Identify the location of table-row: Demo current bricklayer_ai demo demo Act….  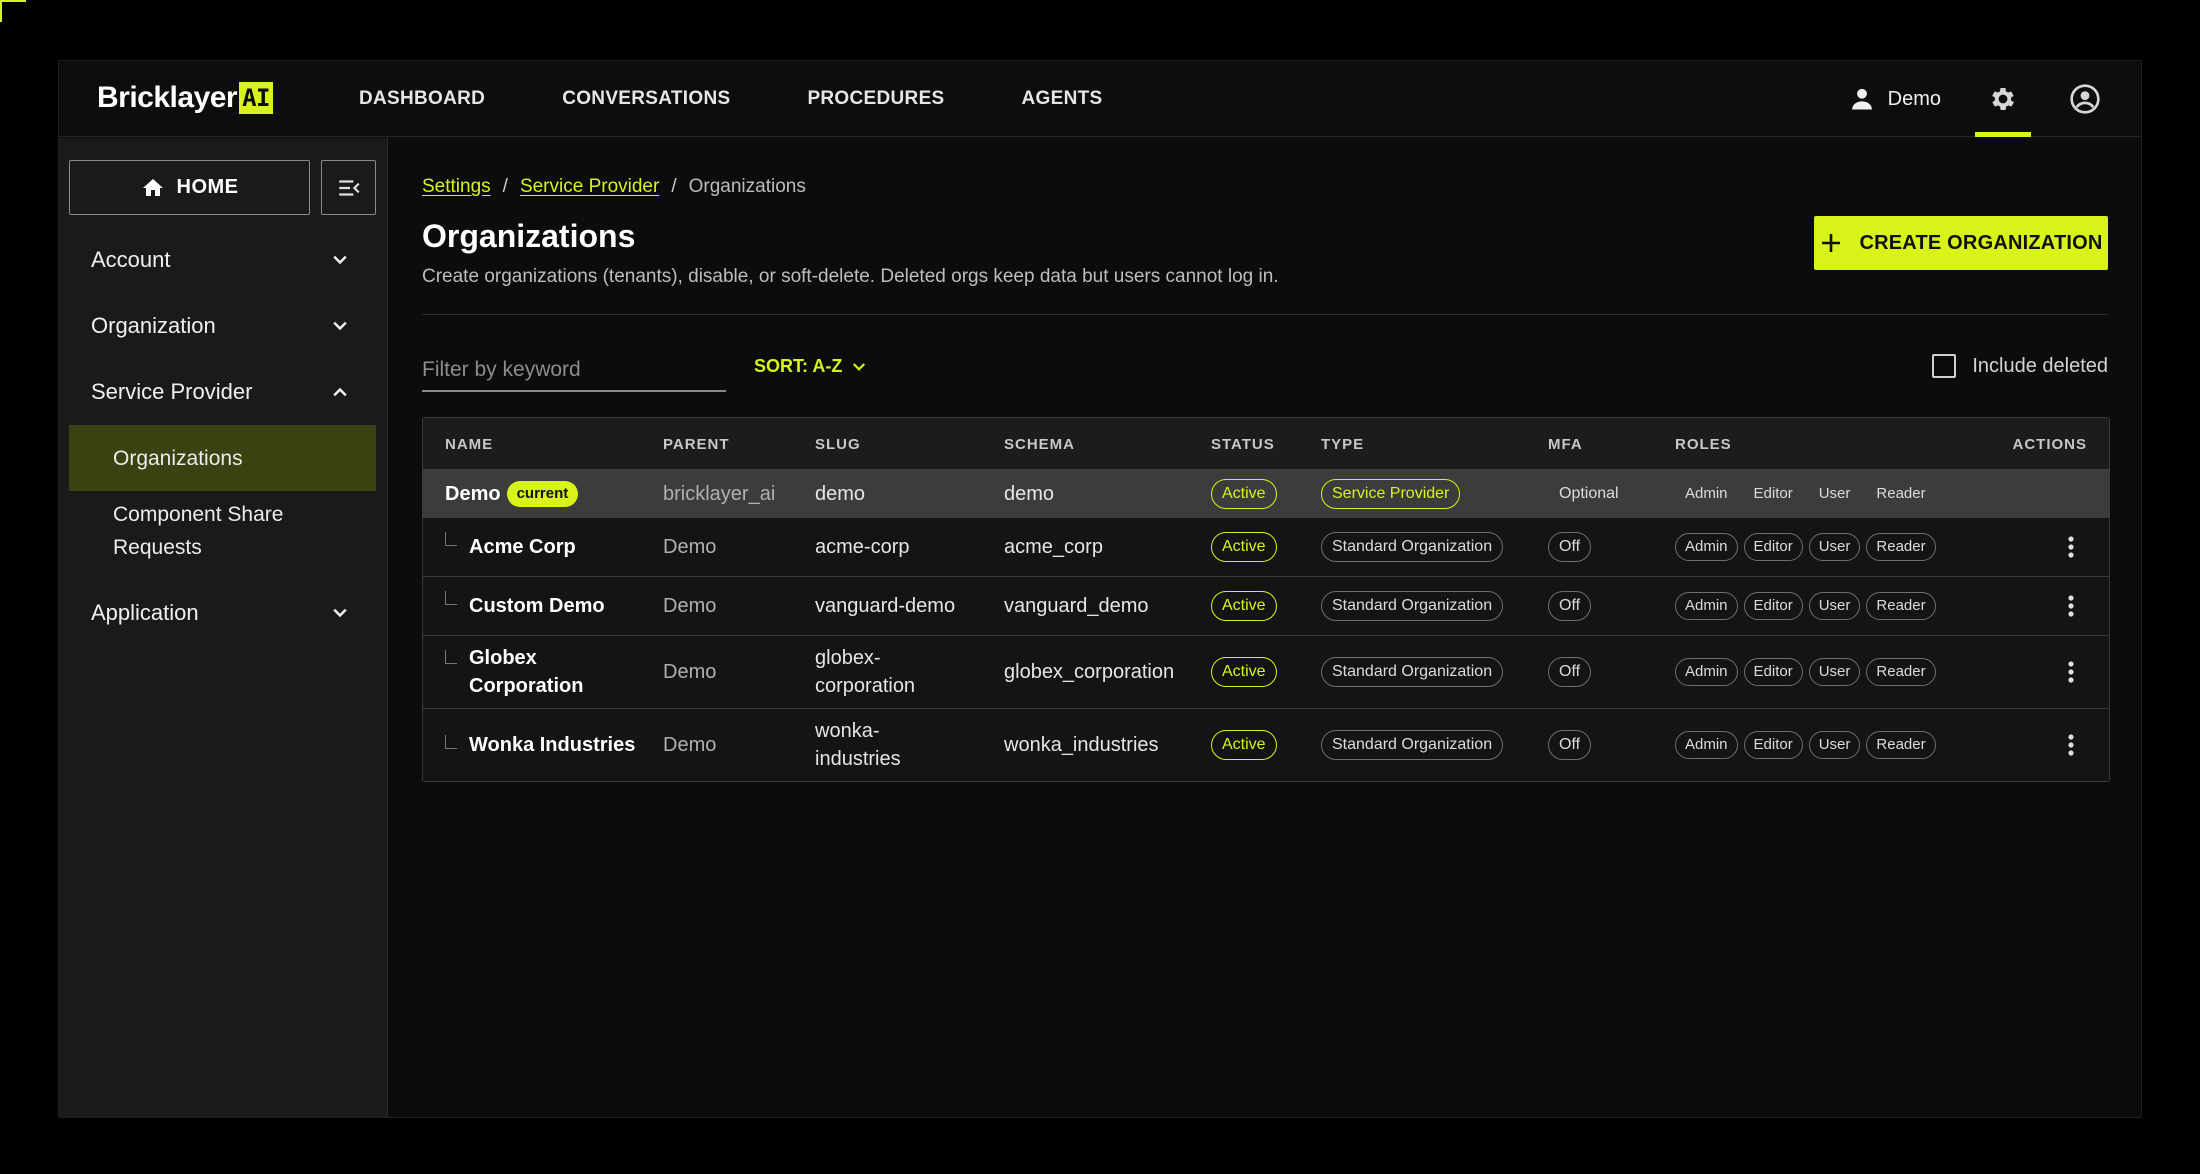
(1266, 494).